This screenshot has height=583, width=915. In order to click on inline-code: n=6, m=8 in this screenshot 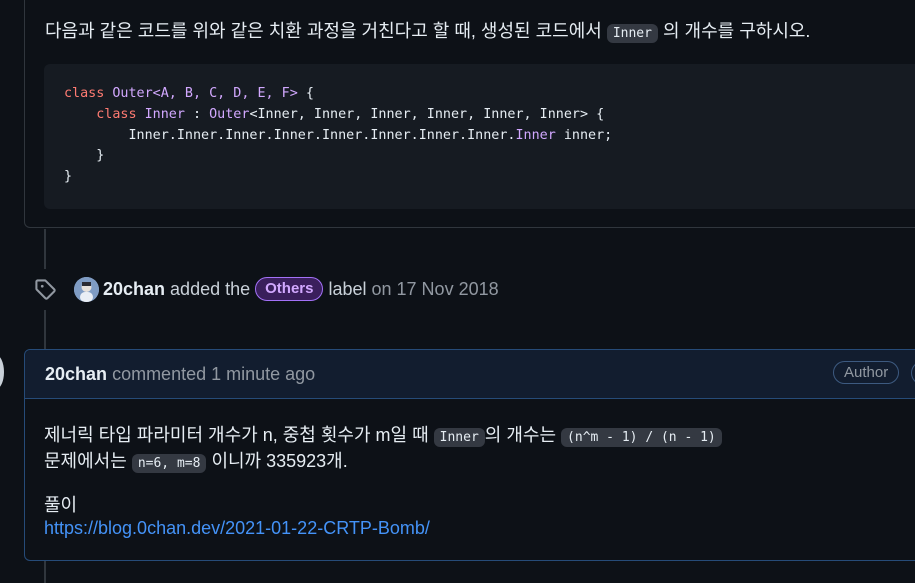, I will do `click(169, 463)`.